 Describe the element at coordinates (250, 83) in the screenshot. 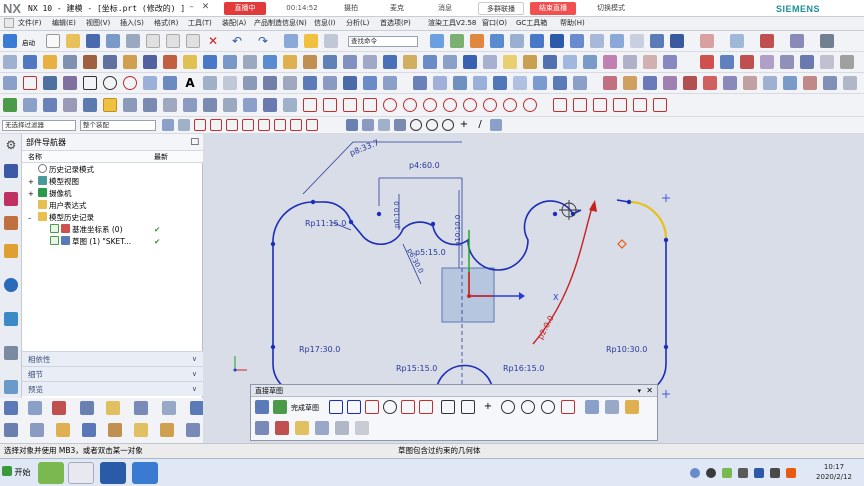

I see `join-curve-icon` at that location.